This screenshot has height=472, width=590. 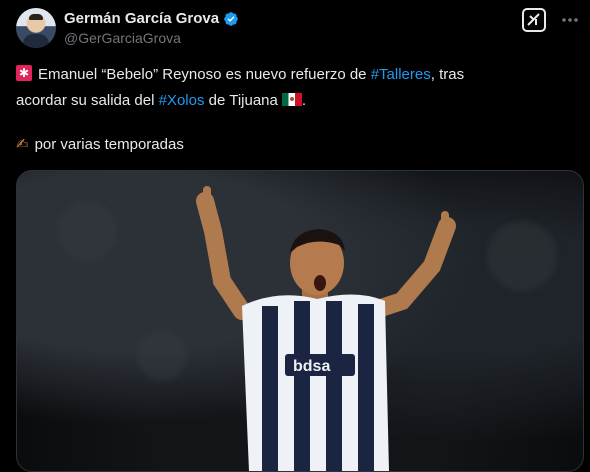 I want to click on tweet-text-segment: ., so click(x=304, y=100).